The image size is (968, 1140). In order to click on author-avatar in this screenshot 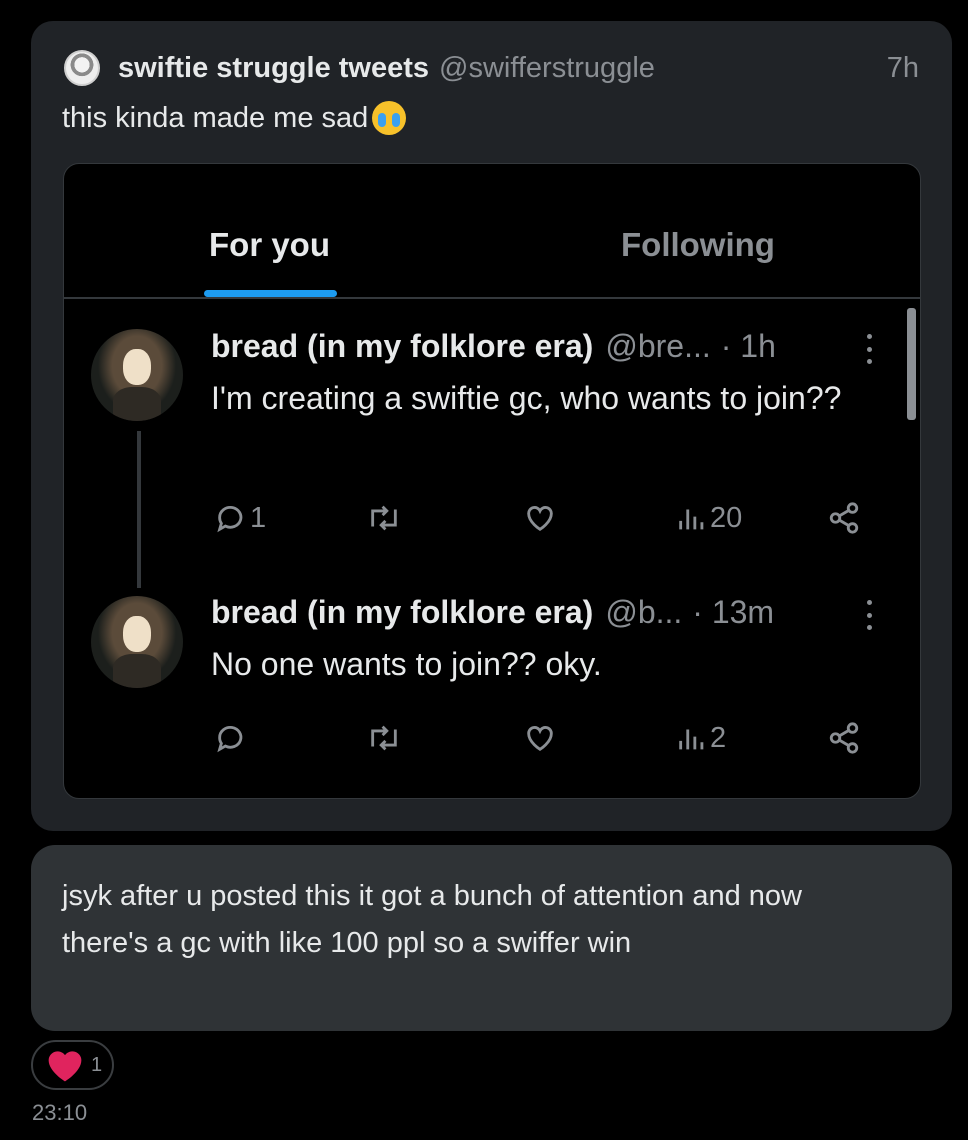, I will do `click(82, 68)`.